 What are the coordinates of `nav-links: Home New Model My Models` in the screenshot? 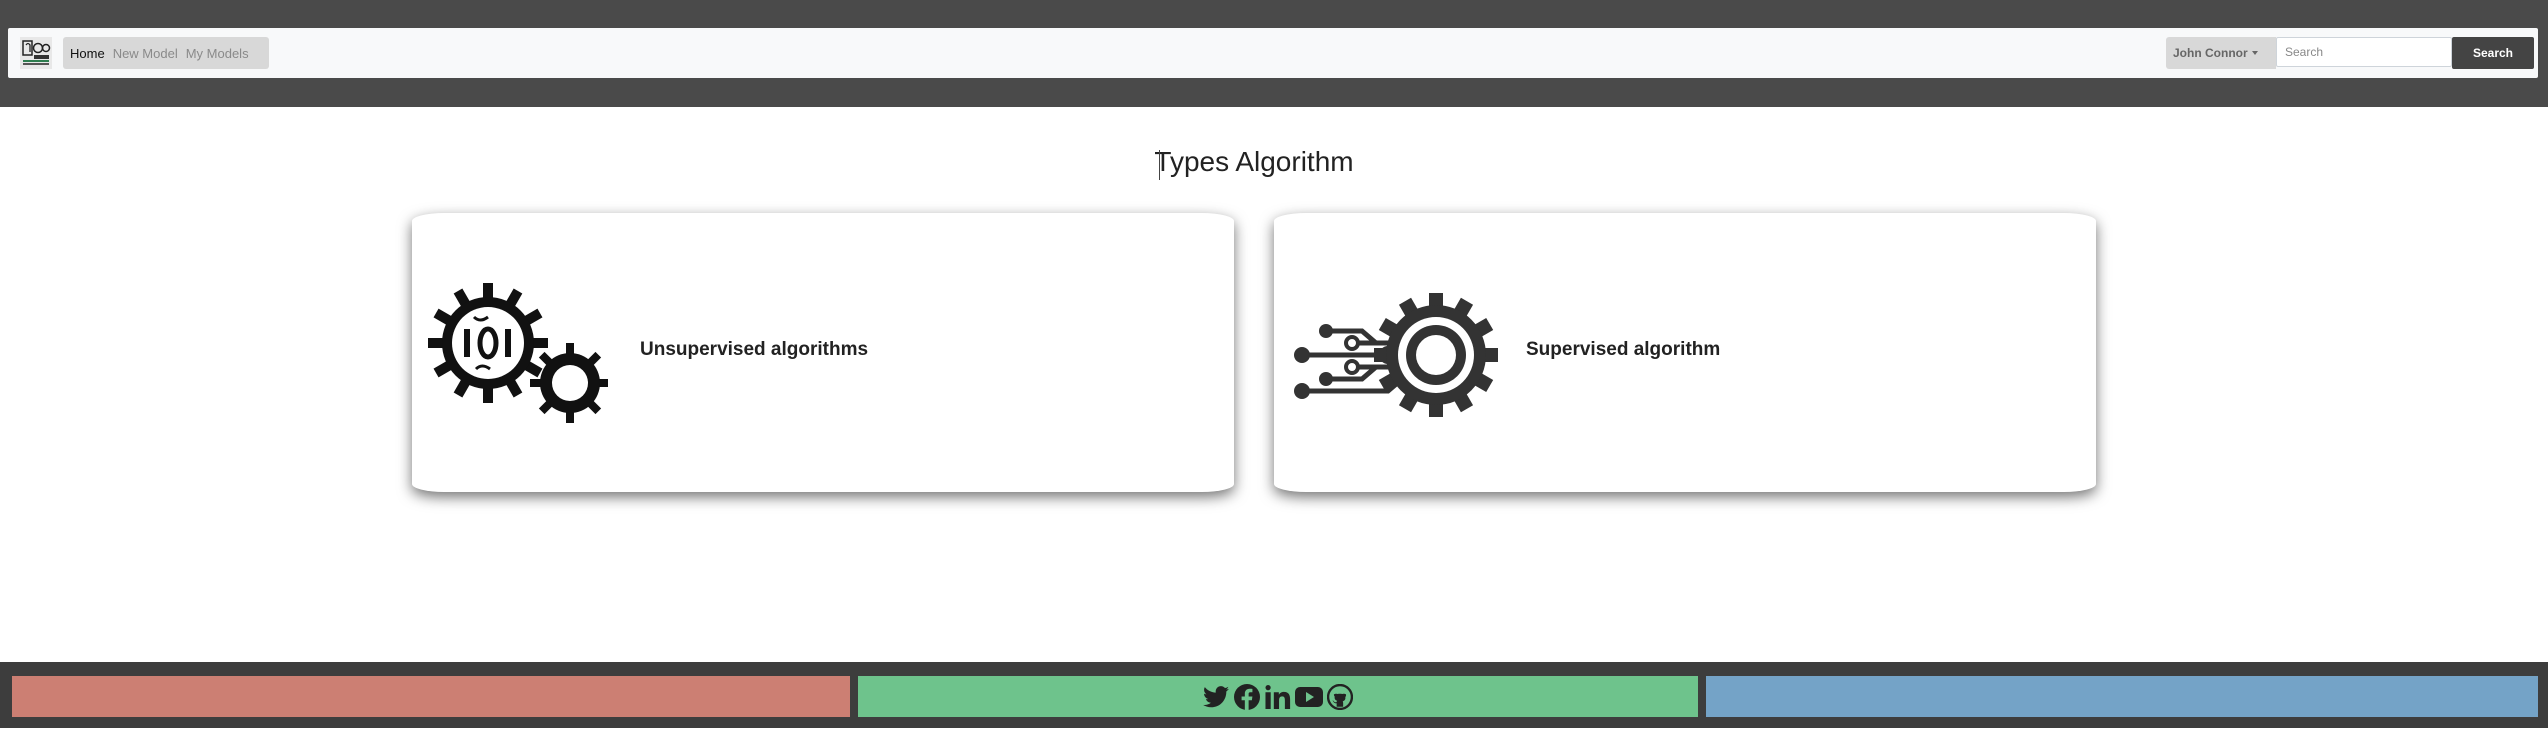 It's located at (166, 53).